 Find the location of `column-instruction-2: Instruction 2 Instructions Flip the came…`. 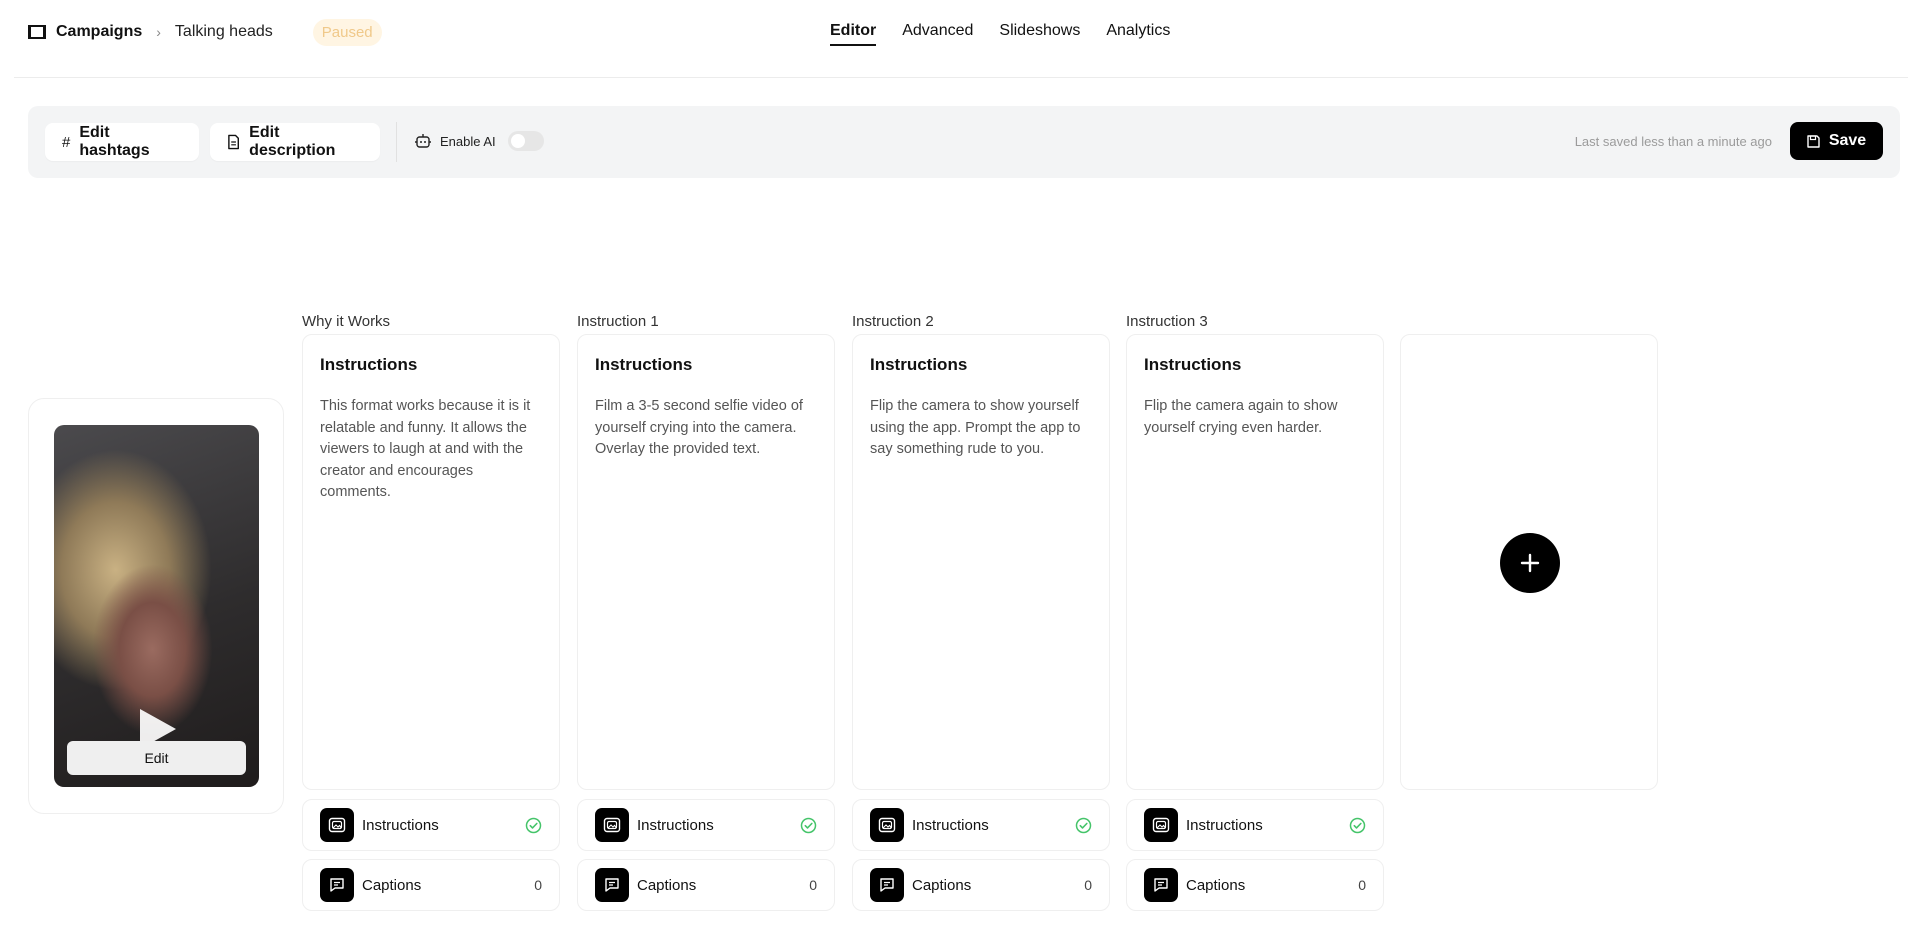

column-instruction-2: Instruction 2 Instructions Flip the came… is located at coordinates (981, 611).